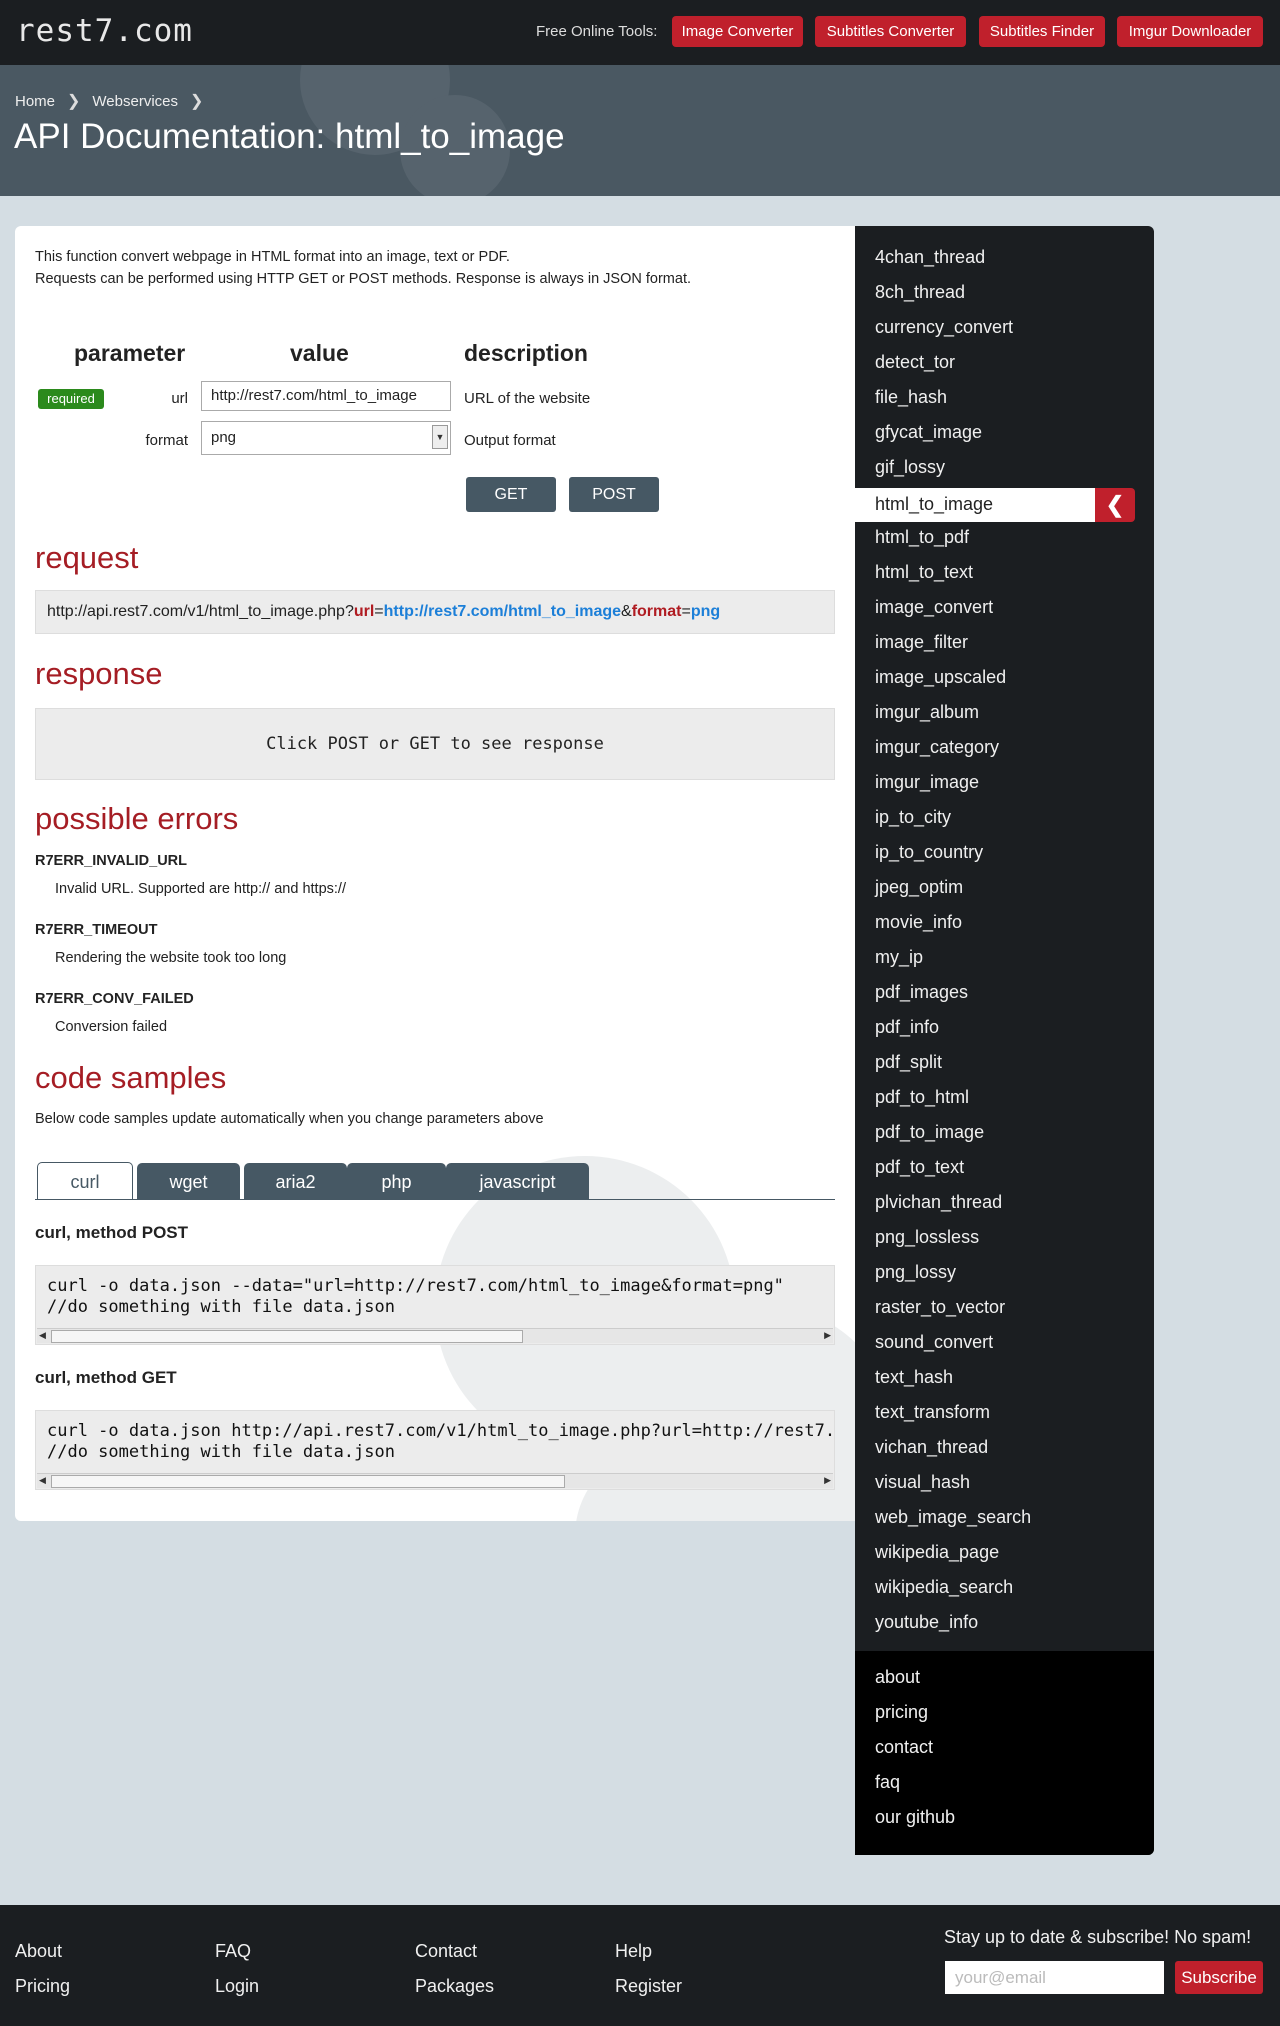 The height and width of the screenshot is (2026, 1280). What do you see at coordinates (135, 101) in the screenshot?
I see `breadcrumb-webservices: Webservices` at bounding box center [135, 101].